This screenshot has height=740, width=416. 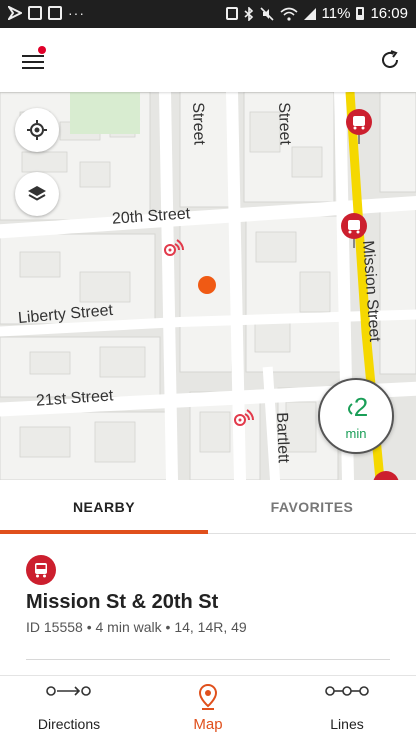 I want to click on nav-directions-label: Directions, so click(x=69, y=724).